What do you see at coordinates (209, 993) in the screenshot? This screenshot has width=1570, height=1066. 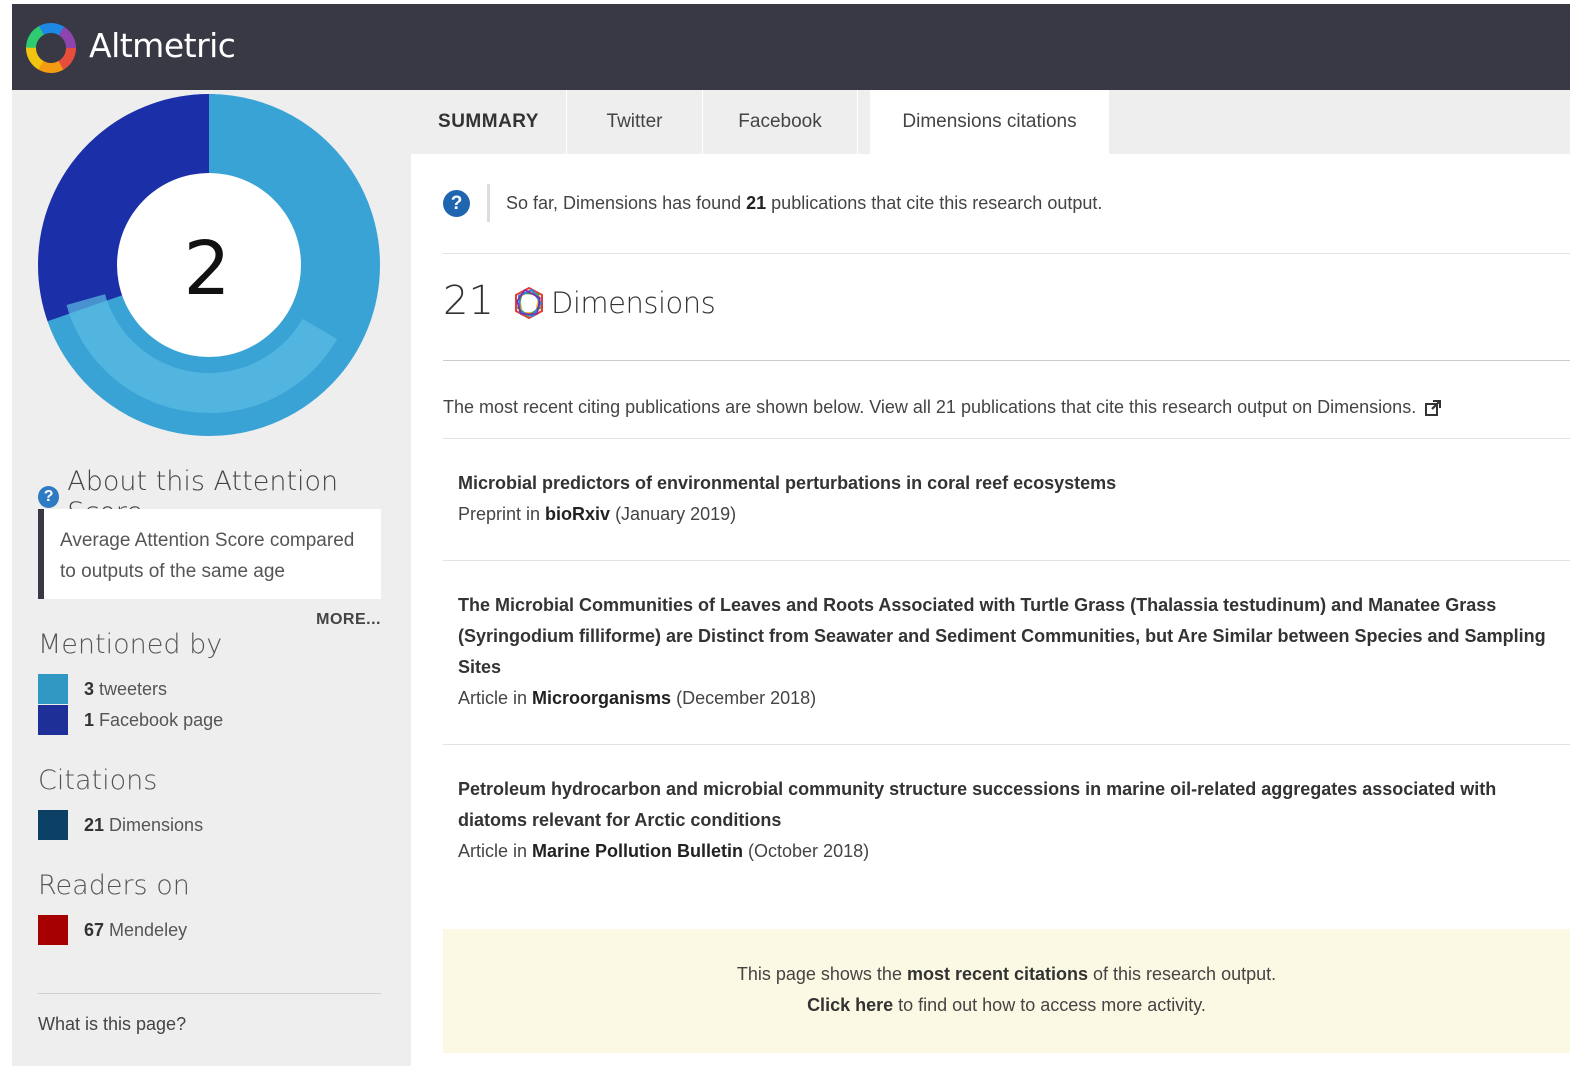 I see `sidebar-divider` at bounding box center [209, 993].